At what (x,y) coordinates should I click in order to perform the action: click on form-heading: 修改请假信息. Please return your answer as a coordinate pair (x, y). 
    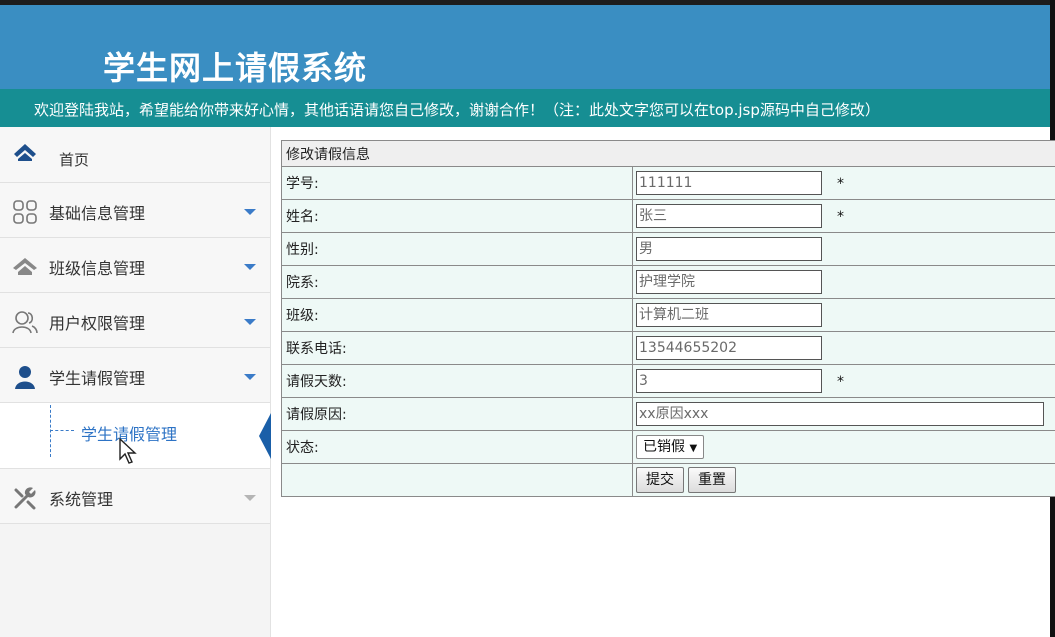
    Looking at the image, I should click on (668, 153).